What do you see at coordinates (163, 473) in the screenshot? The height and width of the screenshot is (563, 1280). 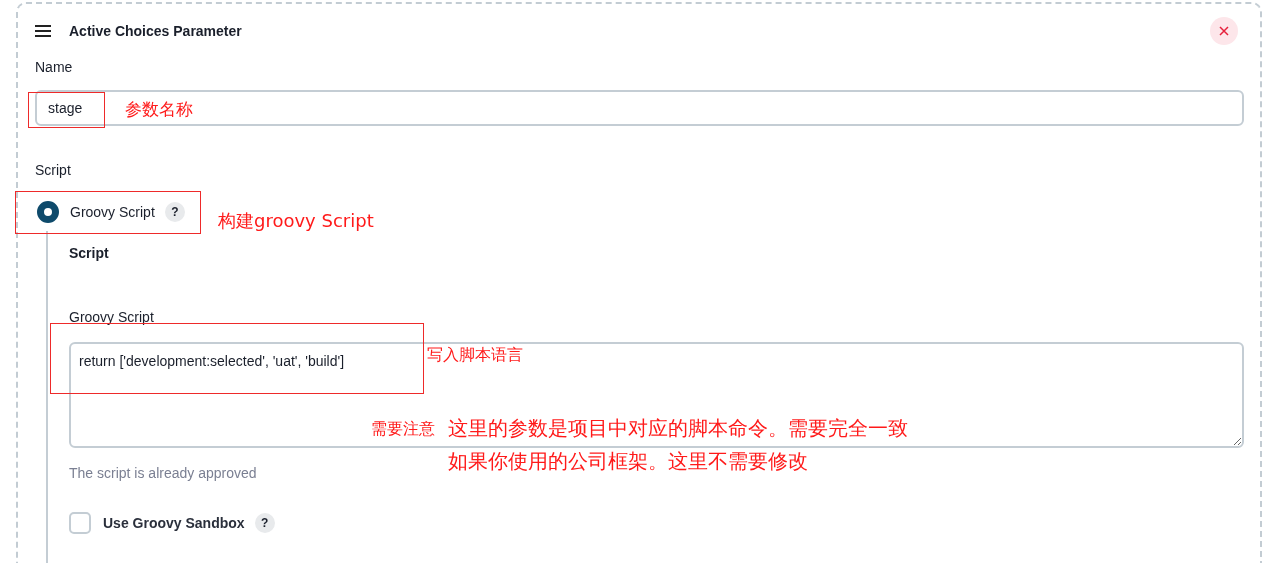 I see `hint-text: The script is already approved` at bounding box center [163, 473].